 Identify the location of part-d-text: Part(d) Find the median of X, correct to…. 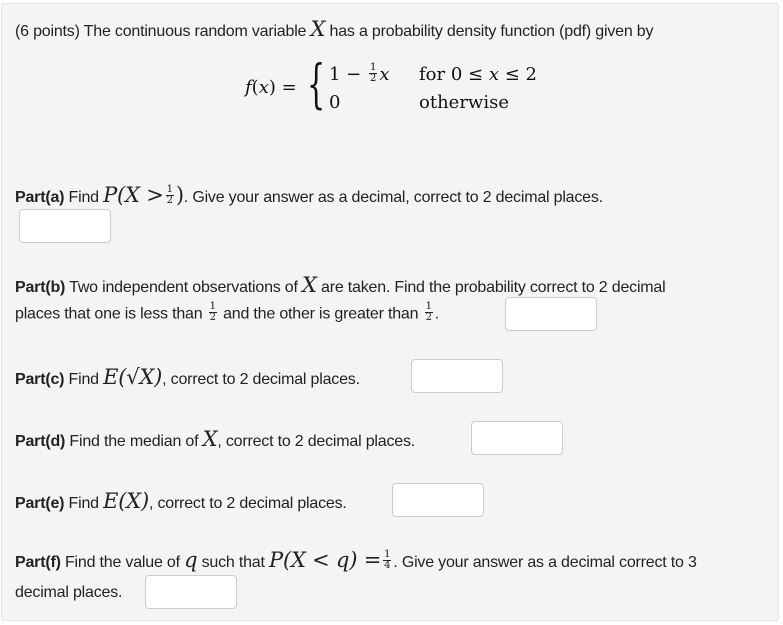
(215, 439).